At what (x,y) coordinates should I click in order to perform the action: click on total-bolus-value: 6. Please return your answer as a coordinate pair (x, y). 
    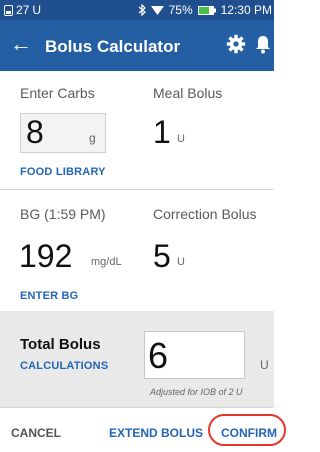
    Looking at the image, I should click on (158, 355).